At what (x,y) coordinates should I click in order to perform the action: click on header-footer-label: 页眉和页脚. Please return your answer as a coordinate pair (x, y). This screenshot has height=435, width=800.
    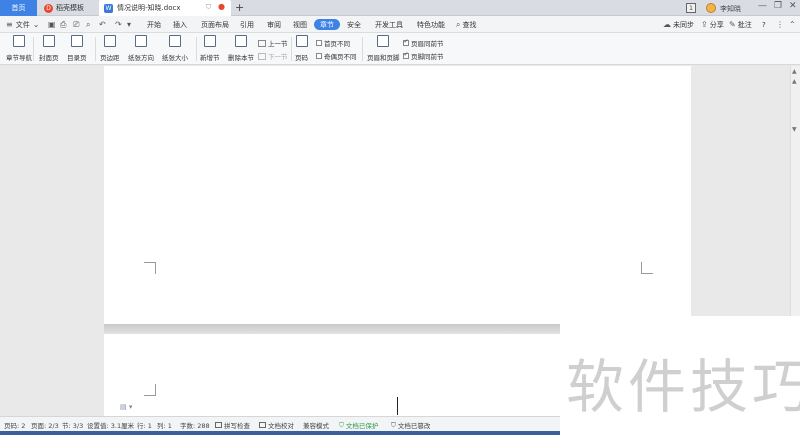
    Looking at the image, I should click on (383, 58).